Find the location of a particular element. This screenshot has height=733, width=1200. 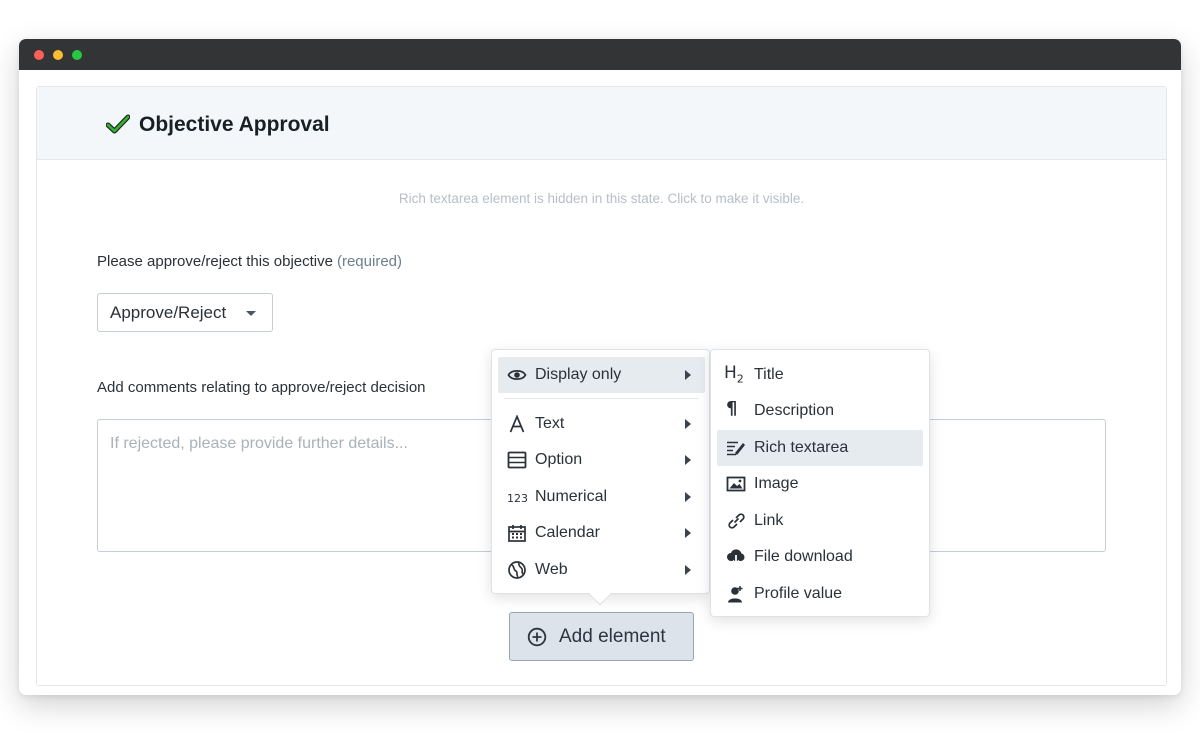

menu-item-option: Option is located at coordinates (601, 460).